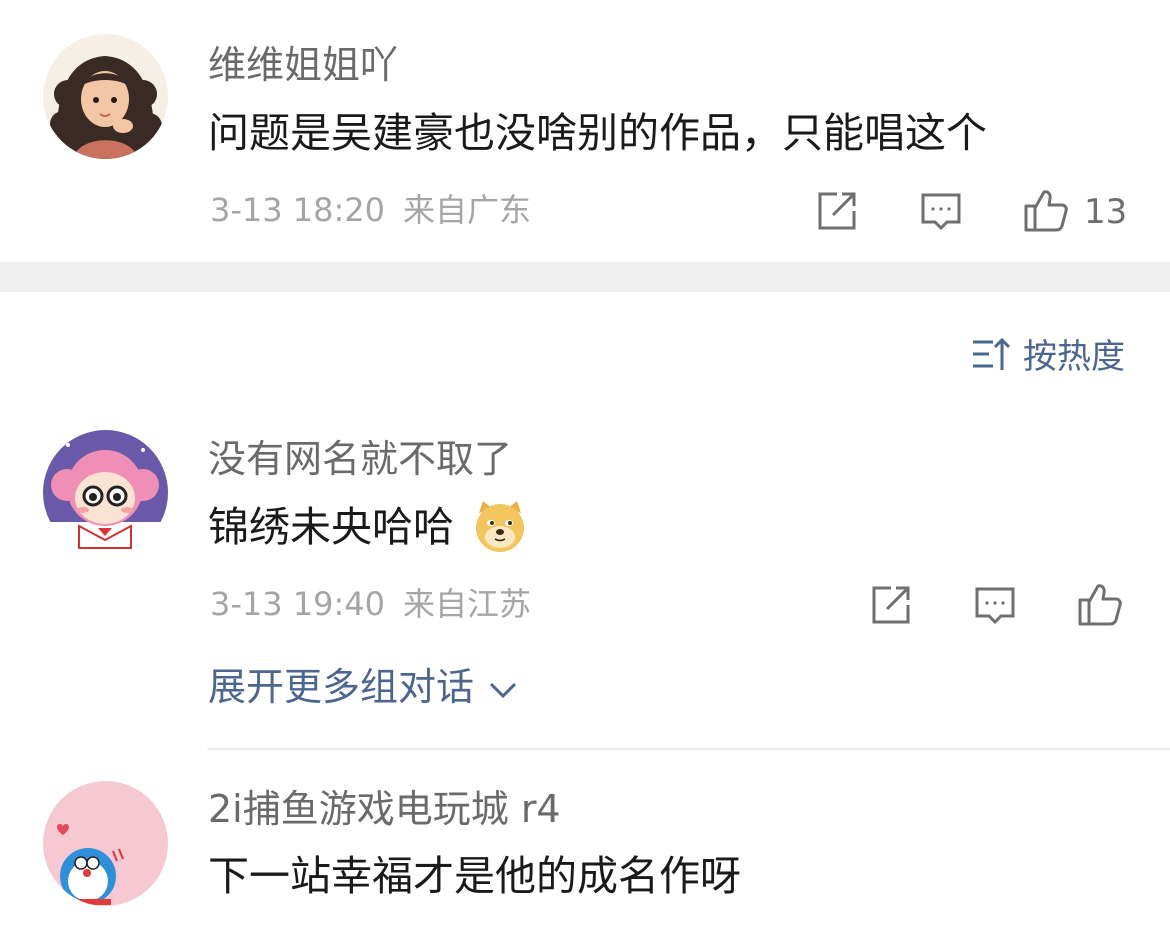 The height and width of the screenshot is (930, 1170). I want to click on comment-meta: 3-13 19:40 来自江苏, so click(370, 604).